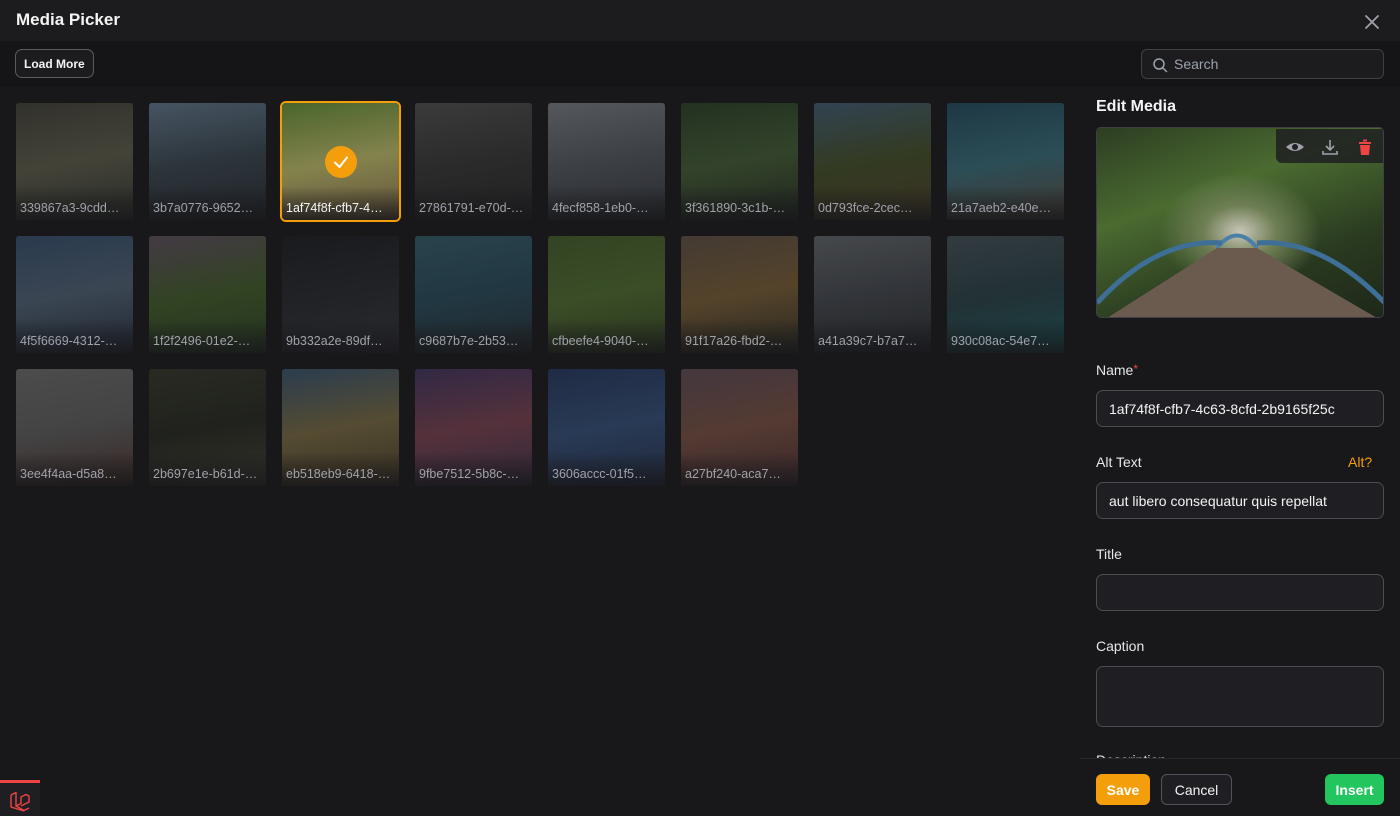  I want to click on search-icon, so click(1160, 65).